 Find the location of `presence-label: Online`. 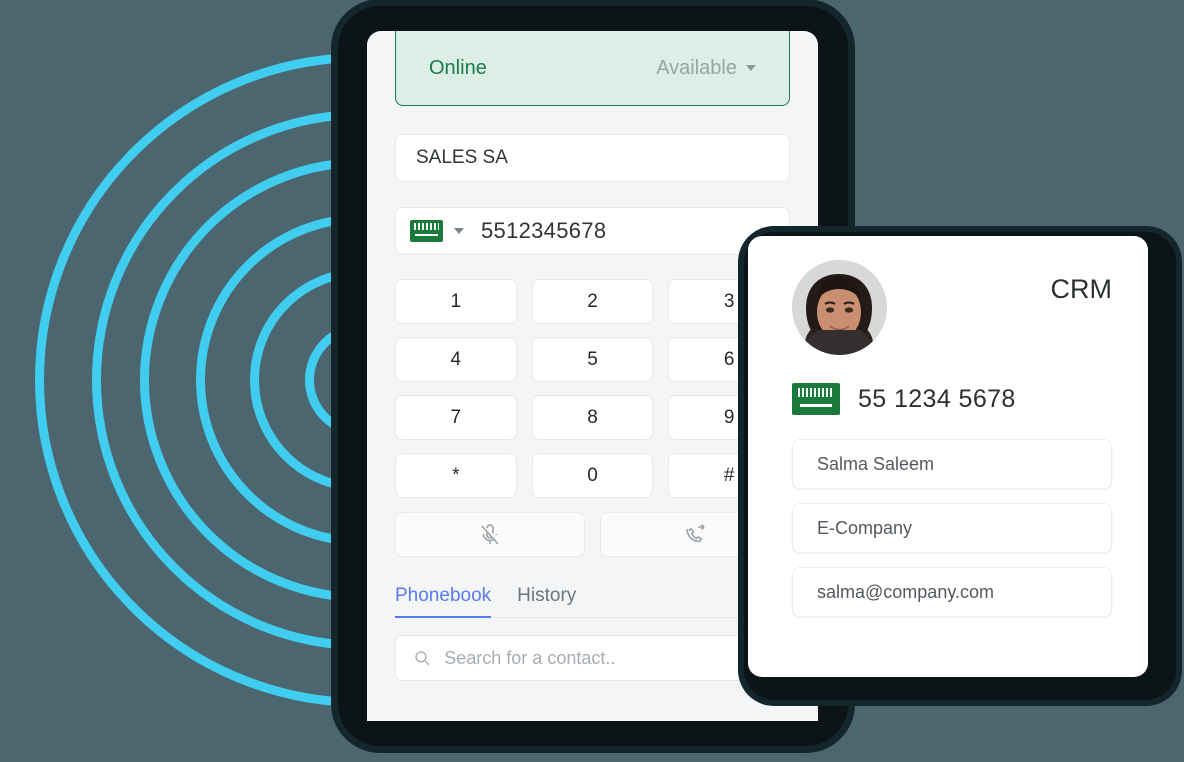

presence-label: Online is located at coordinates (458, 67).